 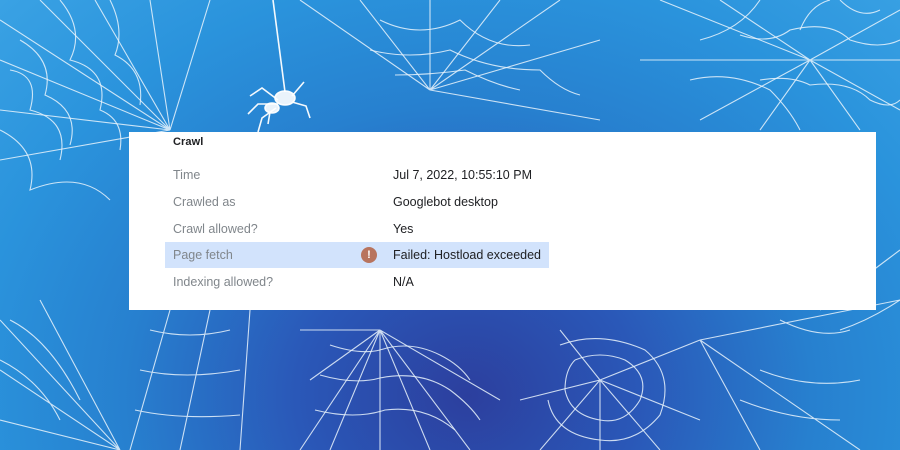 What do you see at coordinates (467, 255) in the screenshot?
I see `row-value: Failed: Hostload exceeded` at bounding box center [467, 255].